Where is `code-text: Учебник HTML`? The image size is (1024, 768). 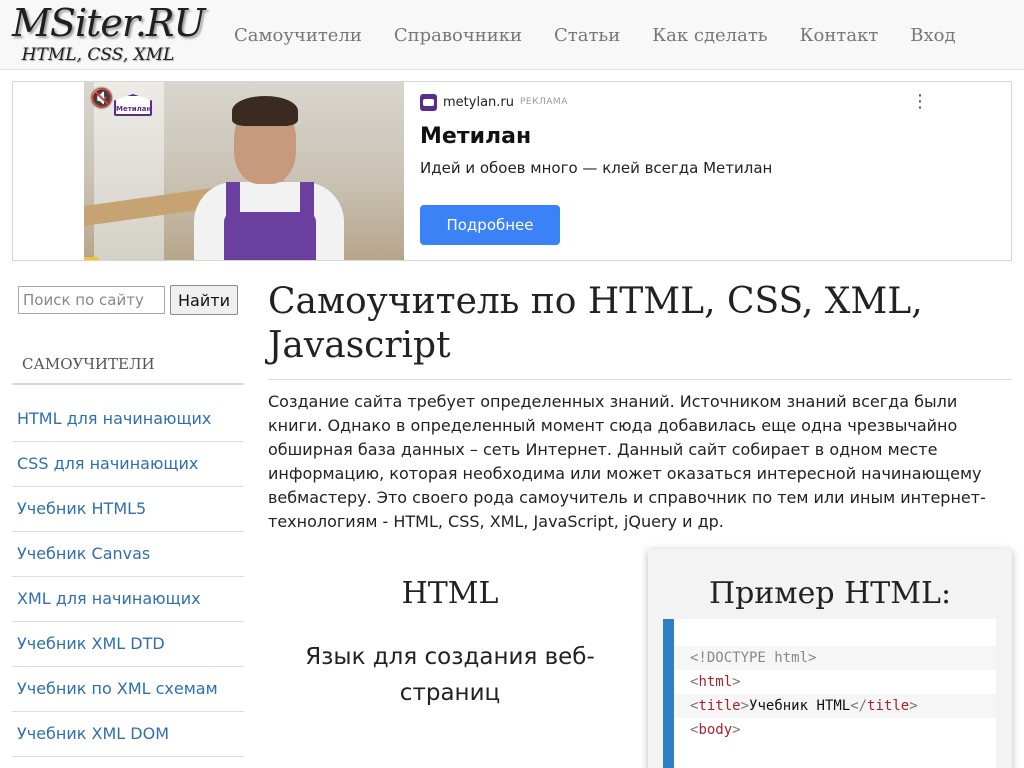 code-text: Учебник HTML is located at coordinates (800, 706).